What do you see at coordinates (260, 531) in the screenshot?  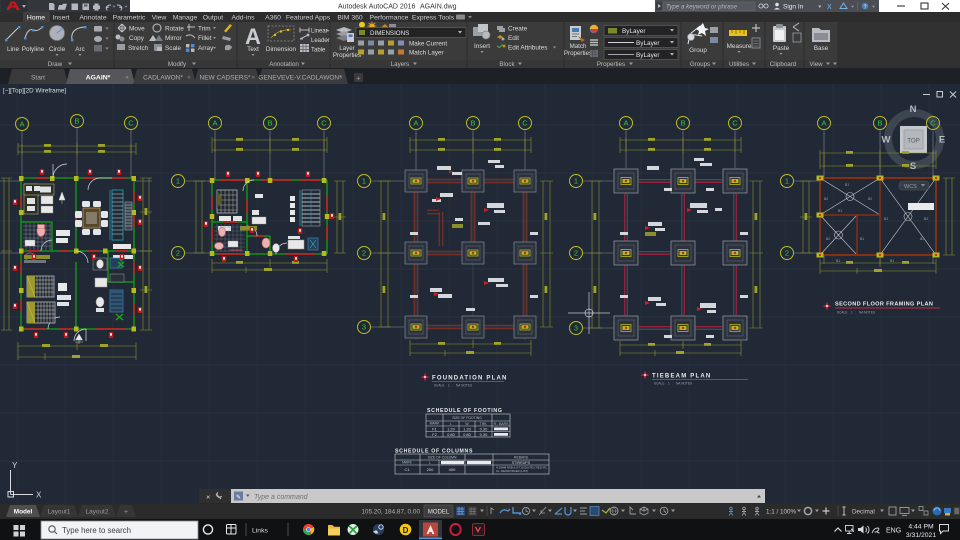 I see `svg-text: Links` at bounding box center [260, 531].